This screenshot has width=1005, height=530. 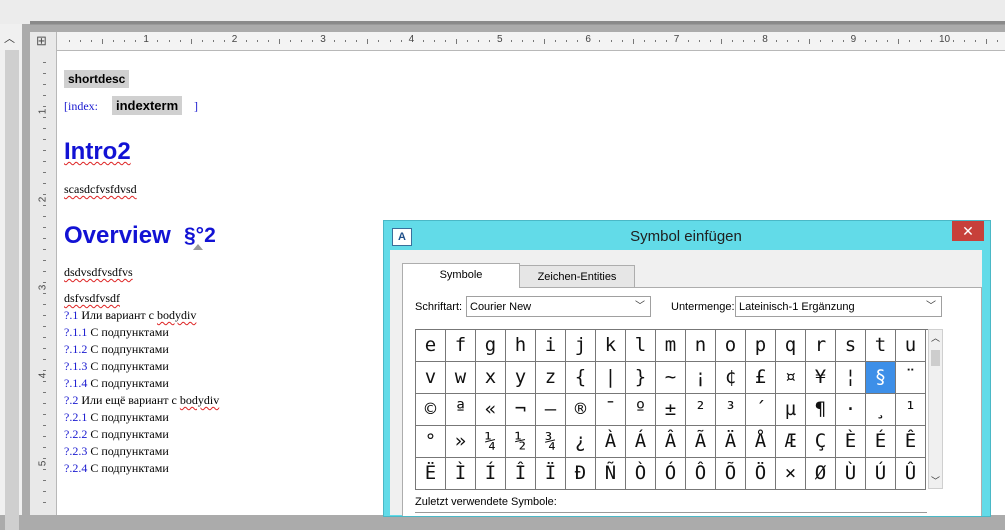 I want to click on symbol-cell: e, so click(x=431, y=346).